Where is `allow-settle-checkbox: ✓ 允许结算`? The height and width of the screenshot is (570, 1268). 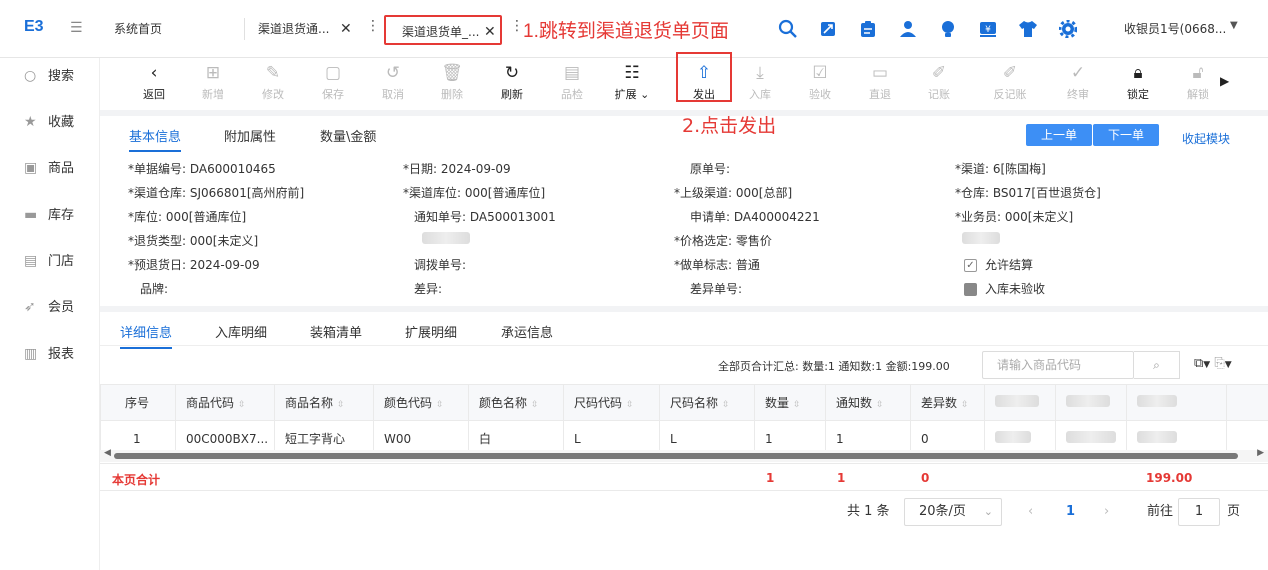 allow-settle-checkbox: ✓ 允许结算 is located at coordinates (998, 264).